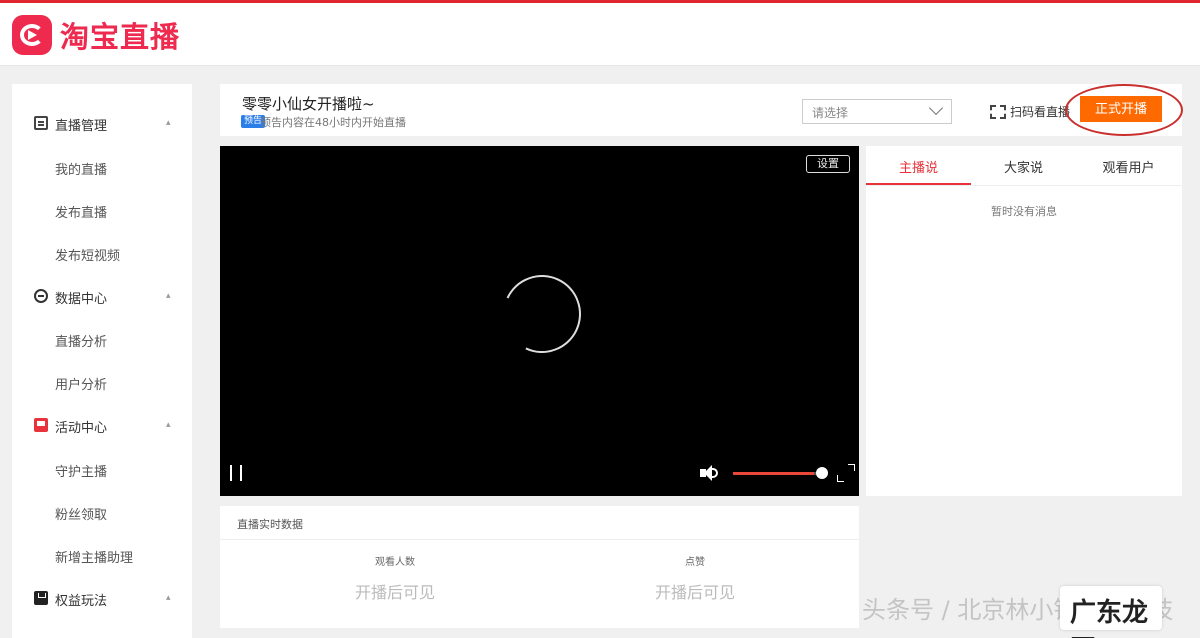 The image size is (1200, 638). I want to click on volume-knob, so click(822, 473).